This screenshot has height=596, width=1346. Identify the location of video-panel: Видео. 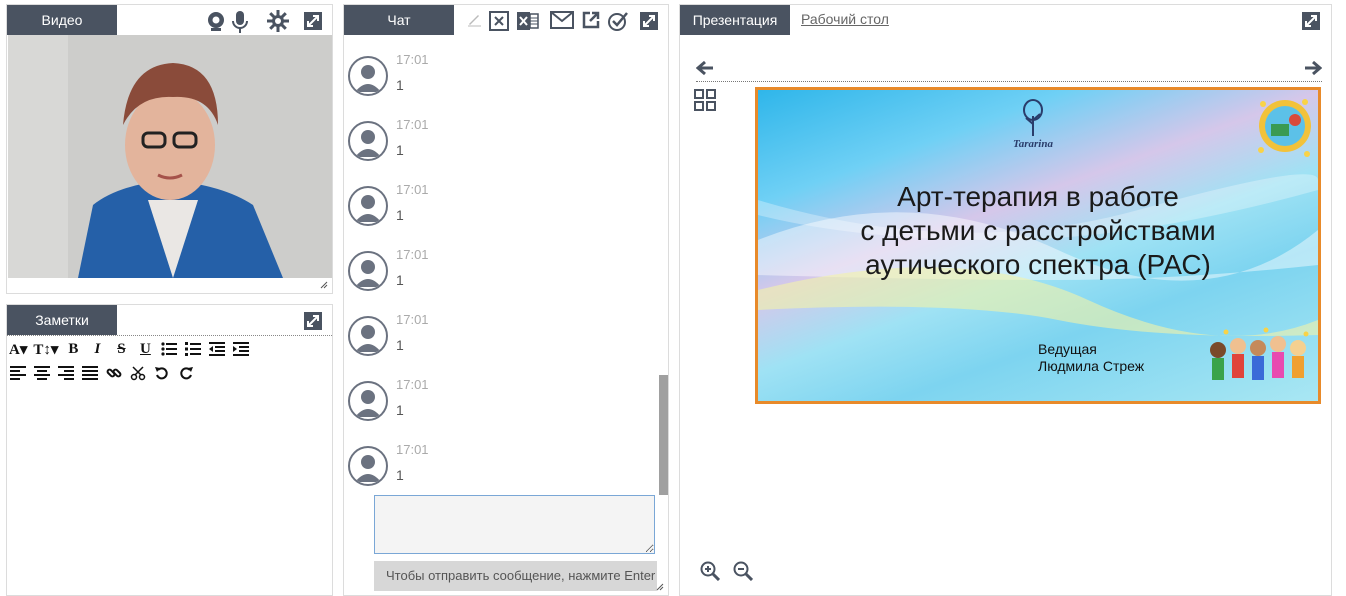
(169, 149).